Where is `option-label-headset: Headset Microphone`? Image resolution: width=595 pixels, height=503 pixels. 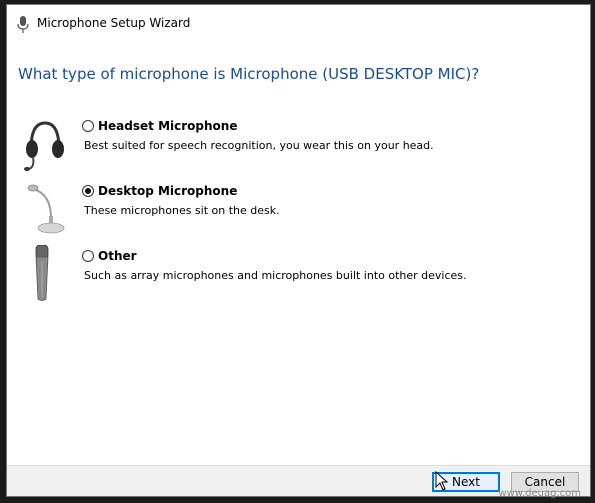 option-label-headset: Headset Microphone is located at coordinates (168, 126).